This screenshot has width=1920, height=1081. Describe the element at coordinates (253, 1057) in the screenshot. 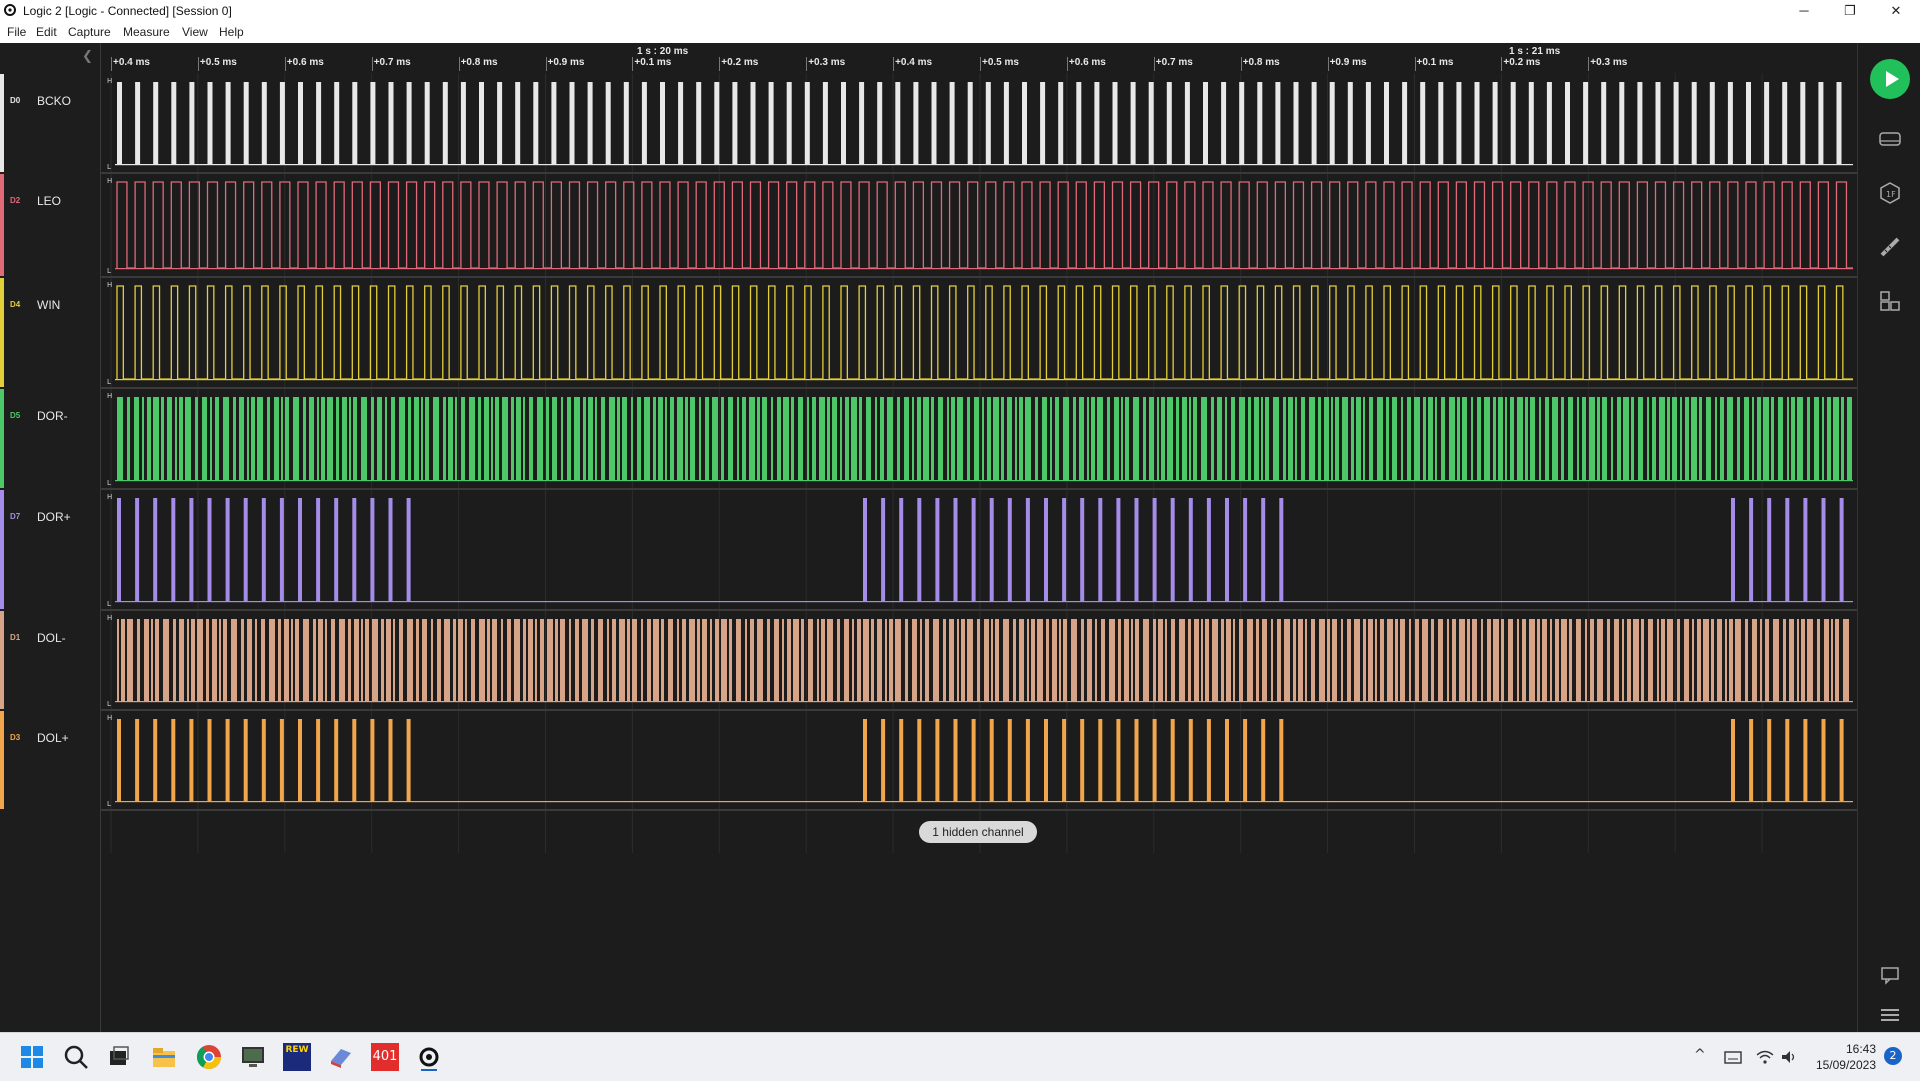

I see `monitor-app-icon` at that location.